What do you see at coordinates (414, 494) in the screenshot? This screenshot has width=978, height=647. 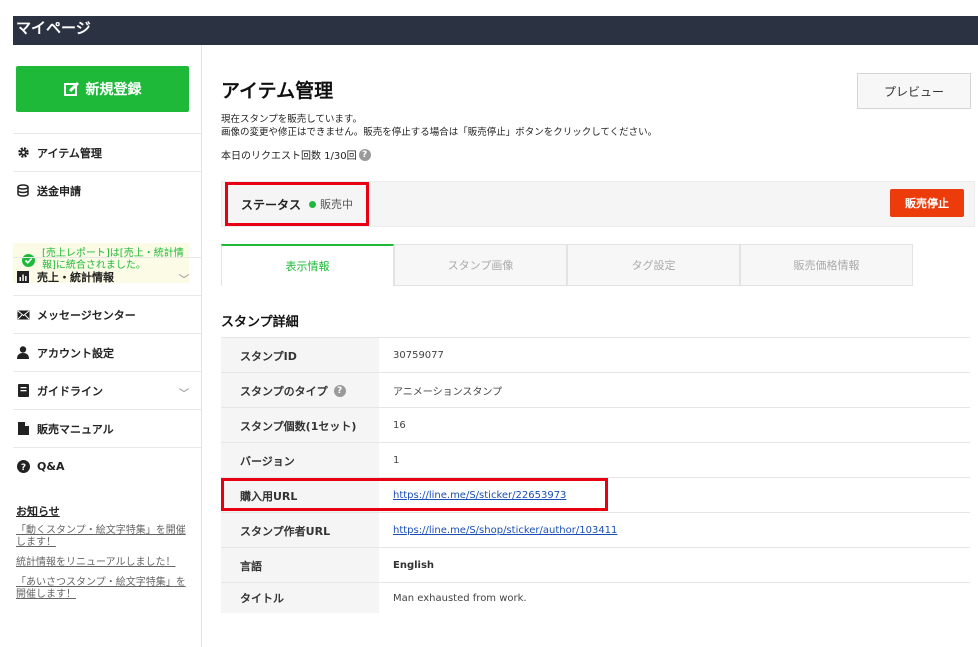 I see `url-highlight` at bounding box center [414, 494].